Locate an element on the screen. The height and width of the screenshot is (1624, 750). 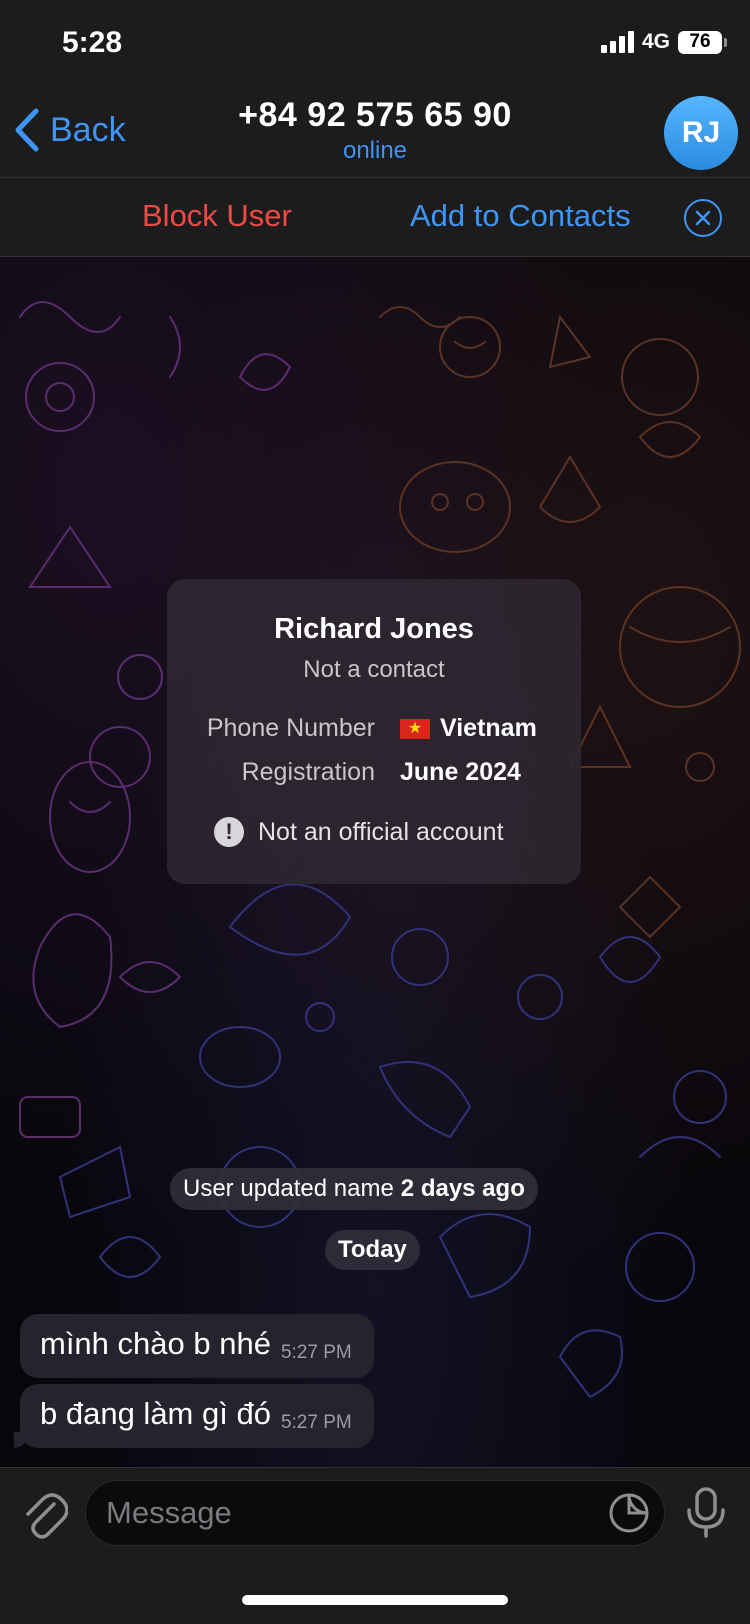
status-indicators: 4G 76 is located at coordinates (663, 42).